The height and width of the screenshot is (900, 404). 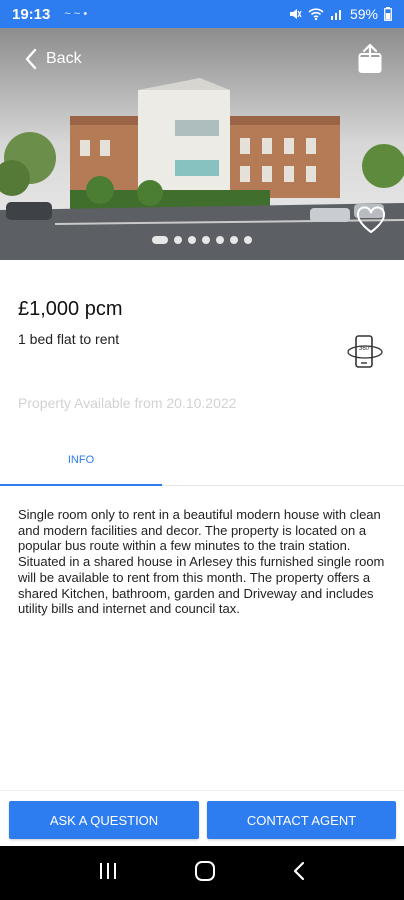 What do you see at coordinates (69, 339) in the screenshot?
I see `property-type: 1 bed flat to rent` at bounding box center [69, 339].